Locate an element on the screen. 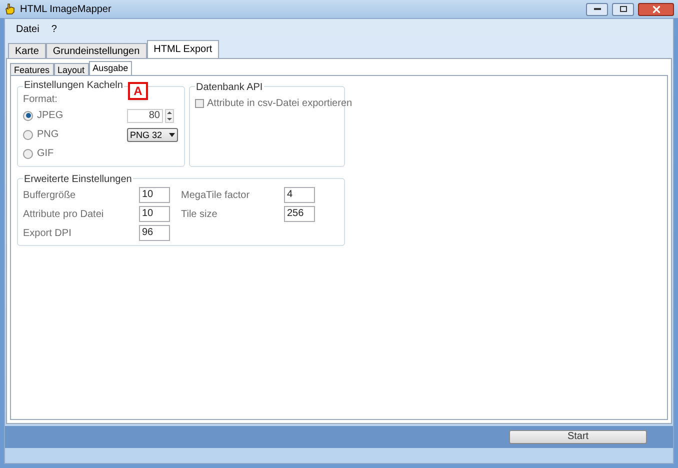 This screenshot has width=678, height=468. tab: Ausgabe is located at coordinates (110, 68).